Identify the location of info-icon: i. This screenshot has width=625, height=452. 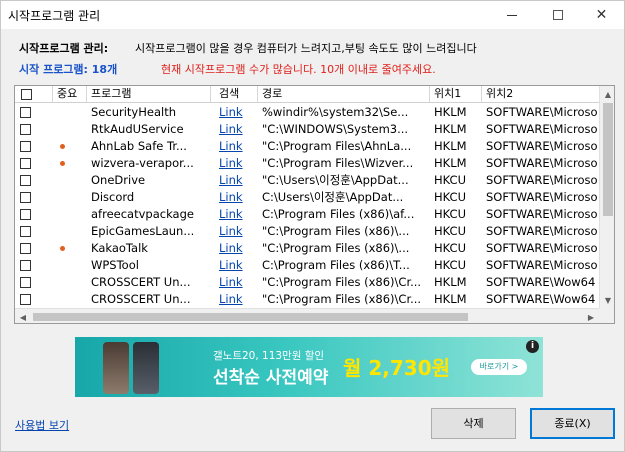
(532, 346).